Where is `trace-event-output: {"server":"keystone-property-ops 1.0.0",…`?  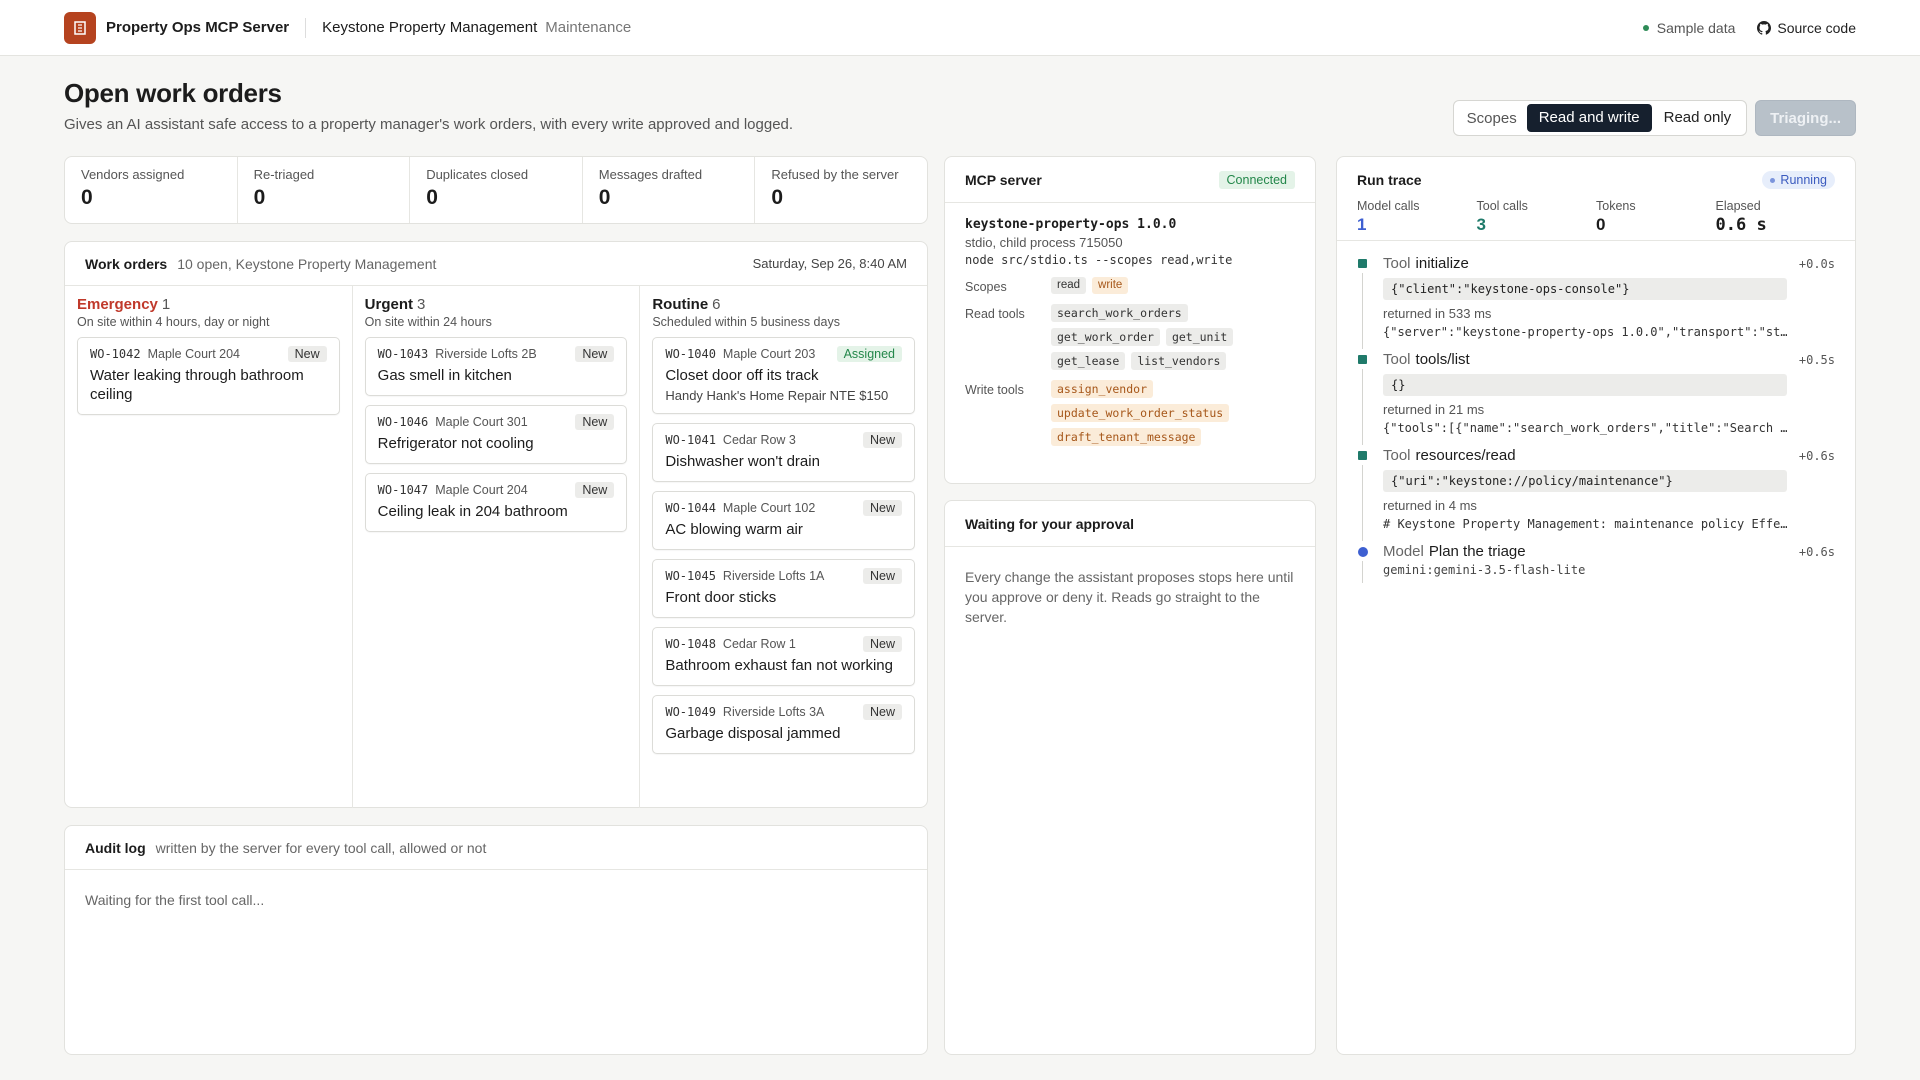
trace-event-output: {"server":"keystone-property-ops 1.0.0",… is located at coordinates (1585, 332).